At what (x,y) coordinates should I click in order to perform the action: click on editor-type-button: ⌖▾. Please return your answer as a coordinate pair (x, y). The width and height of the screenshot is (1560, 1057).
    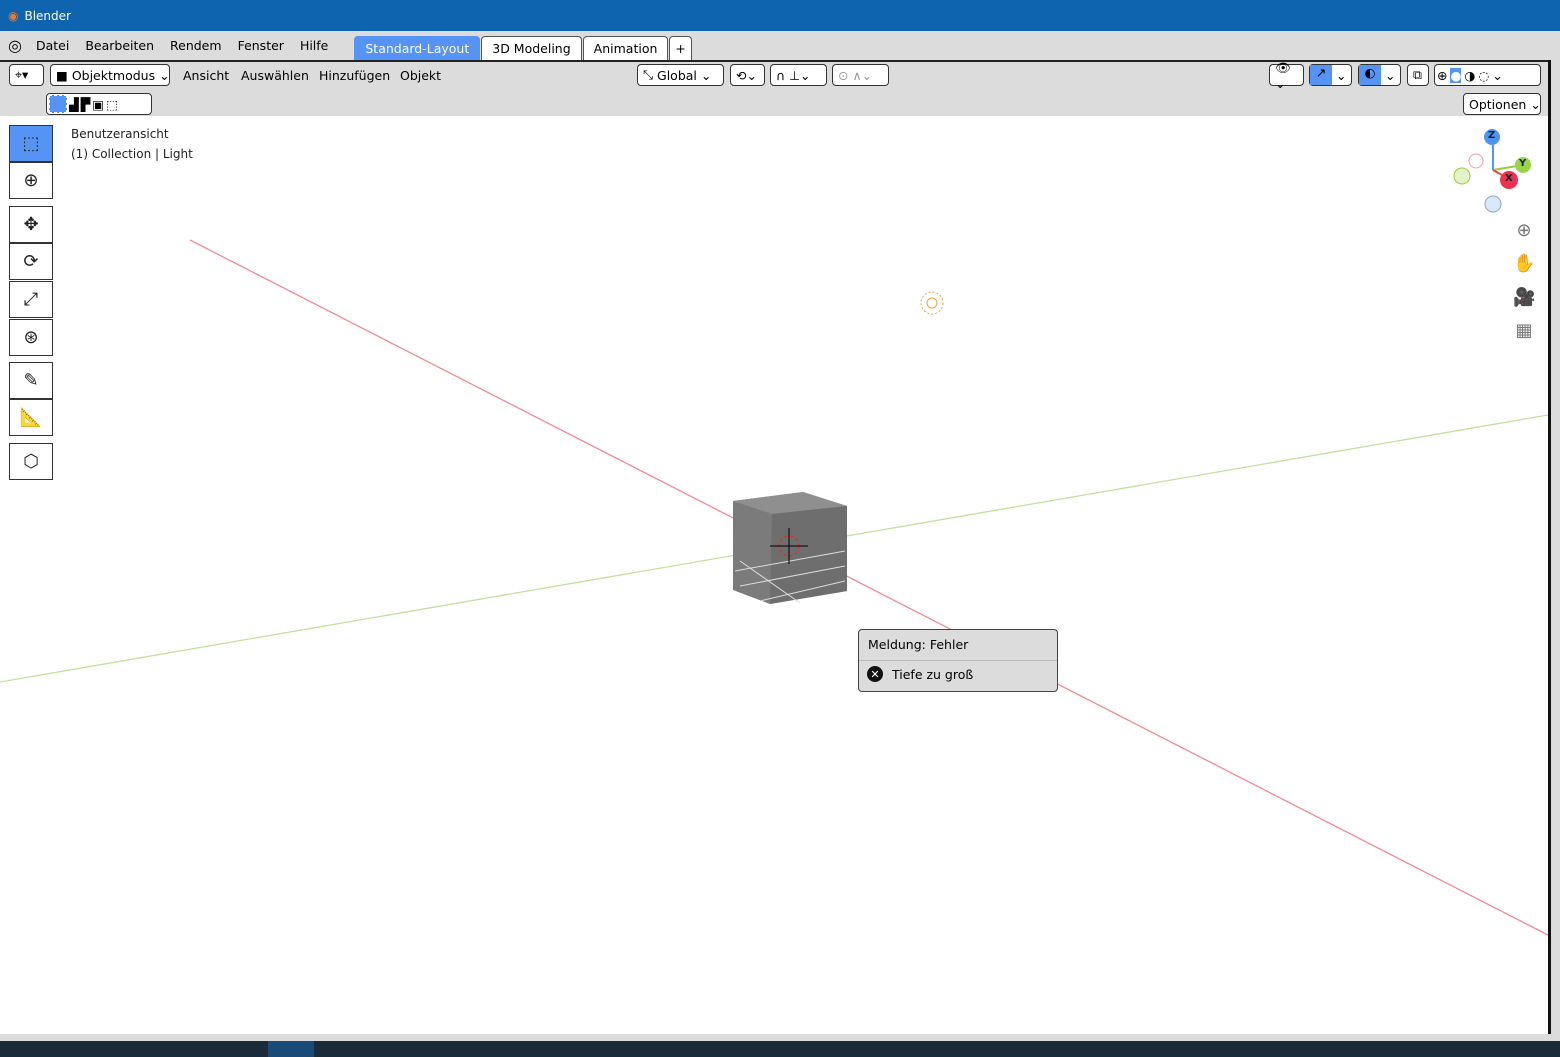
    Looking at the image, I should click on (26, 75).